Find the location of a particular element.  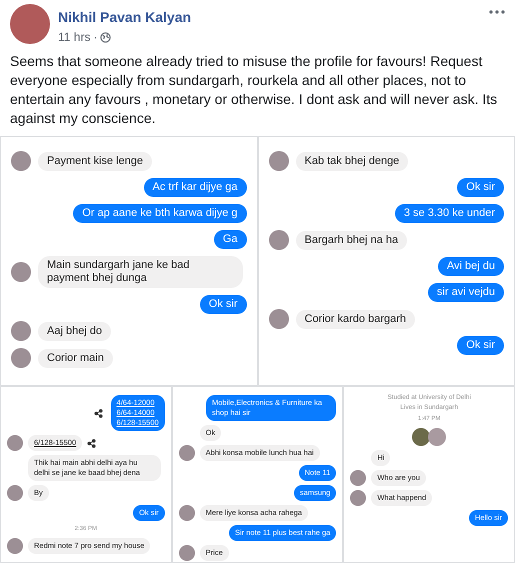

post-text: Seems that someone already tried to misuse the profile for favours! Request everyone especially from sundargarh, rourkela and all other places, not to entertain any favours , monetary or otherwise. I dont ask and will never ask. Its against my conscience. is located at coordinates (253, 90).